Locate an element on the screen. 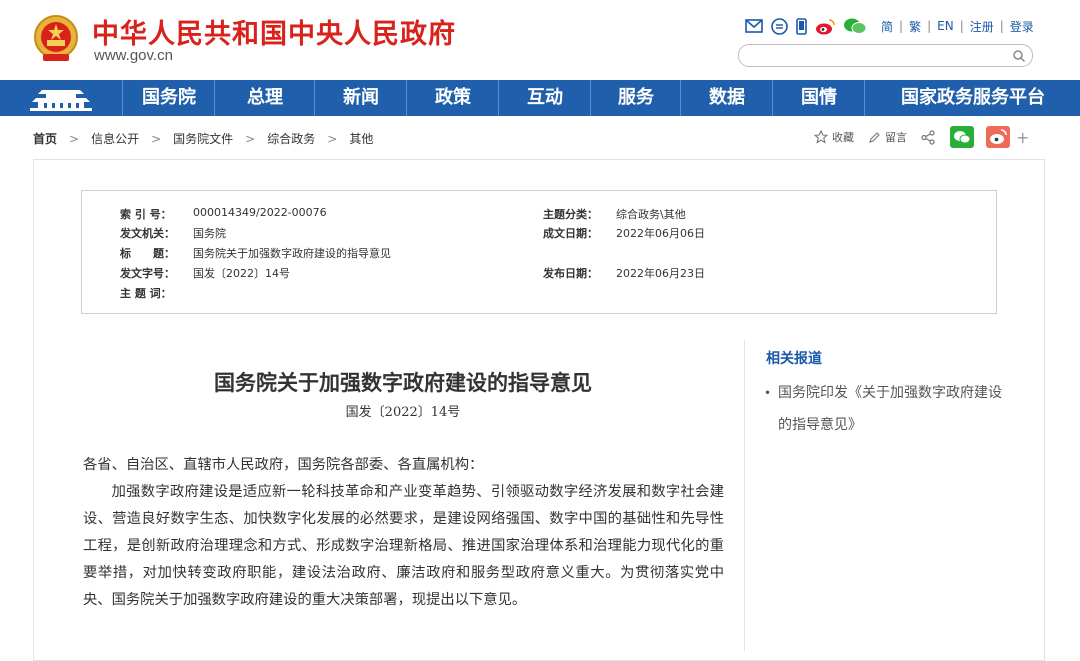  nav-item-interaction: 互动 is located at coordinates (544, 98).